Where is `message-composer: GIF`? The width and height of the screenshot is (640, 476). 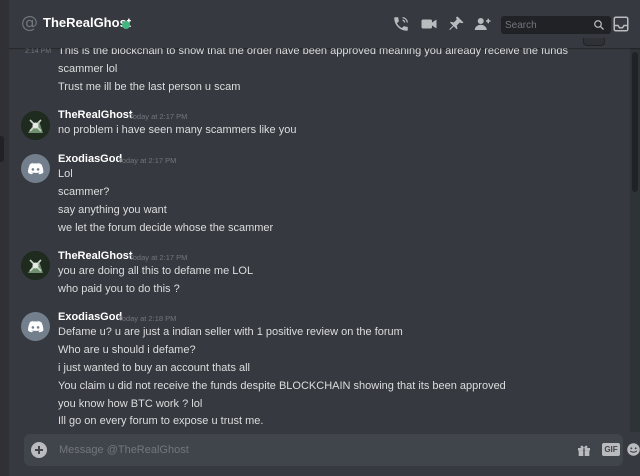
message-composer: GIF is located at coordinates (332, 450).